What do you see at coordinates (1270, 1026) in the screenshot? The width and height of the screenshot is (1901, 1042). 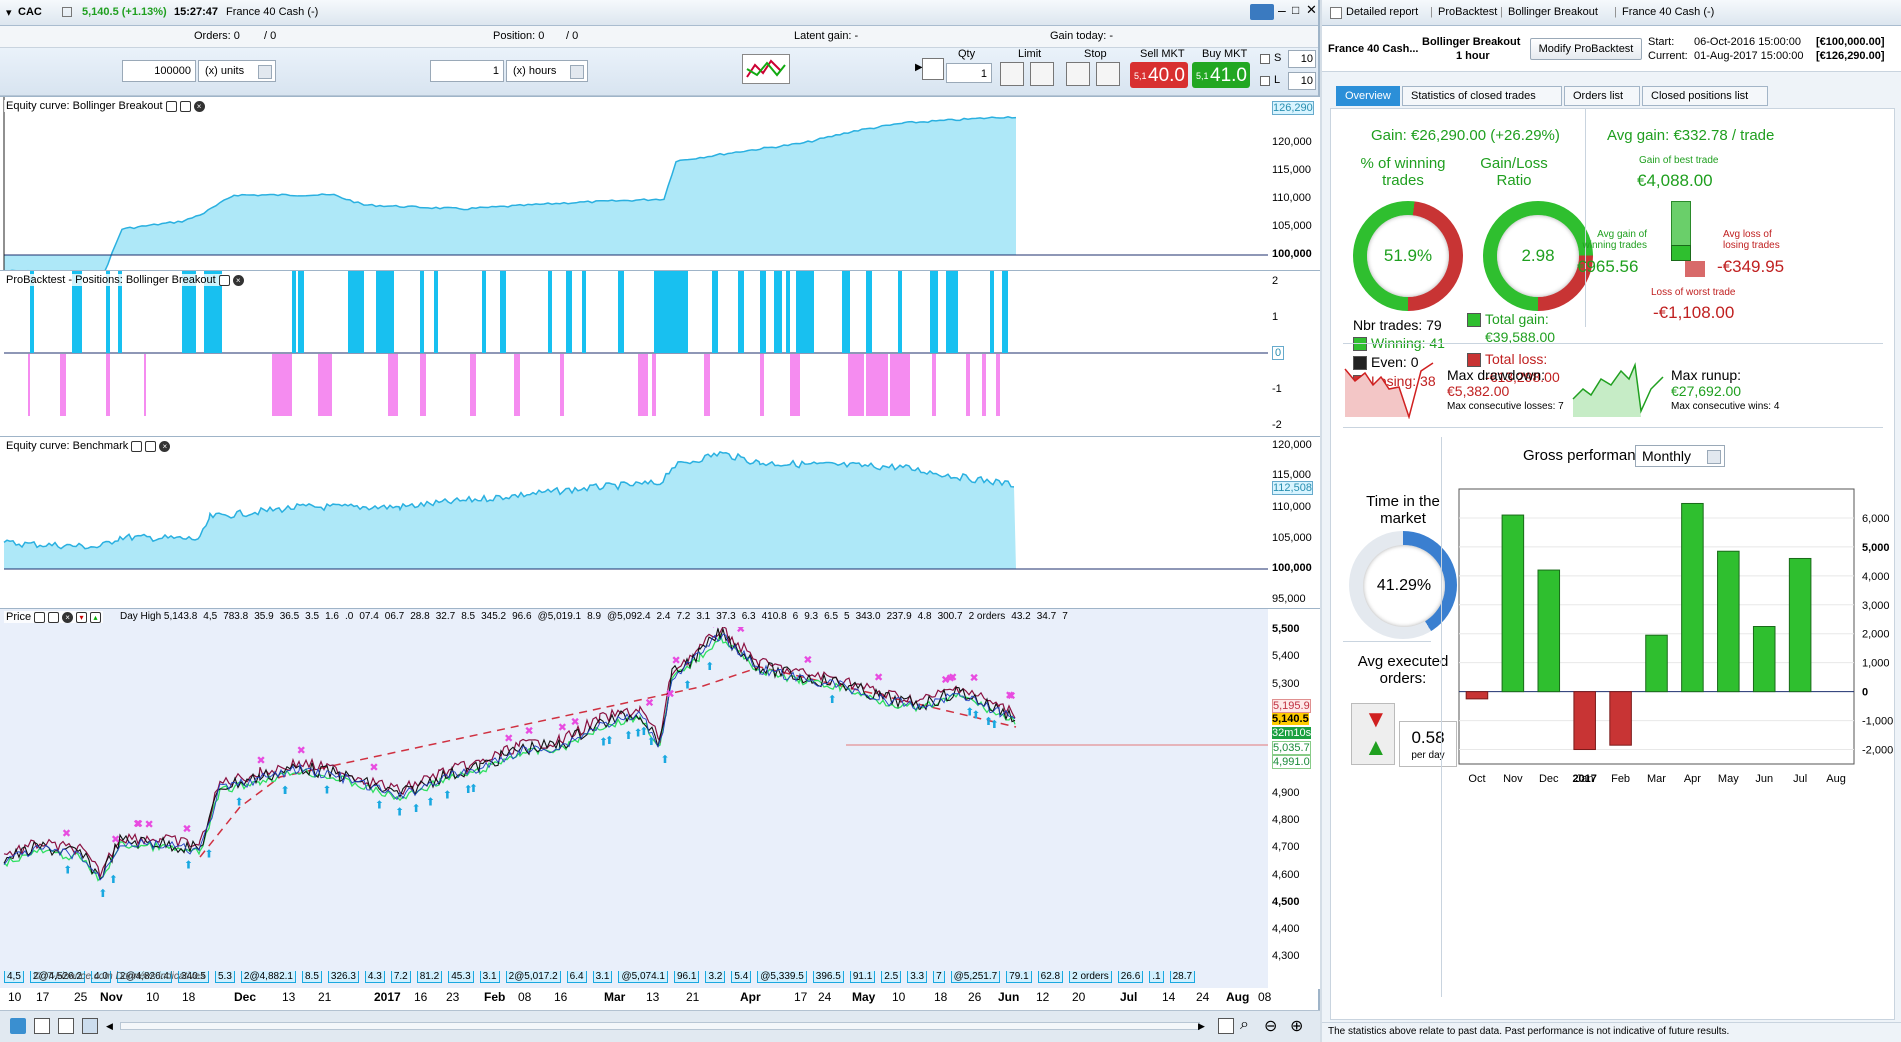 I see `zoom-out-icon: ⊖` at bounding box center [1270, 1026].